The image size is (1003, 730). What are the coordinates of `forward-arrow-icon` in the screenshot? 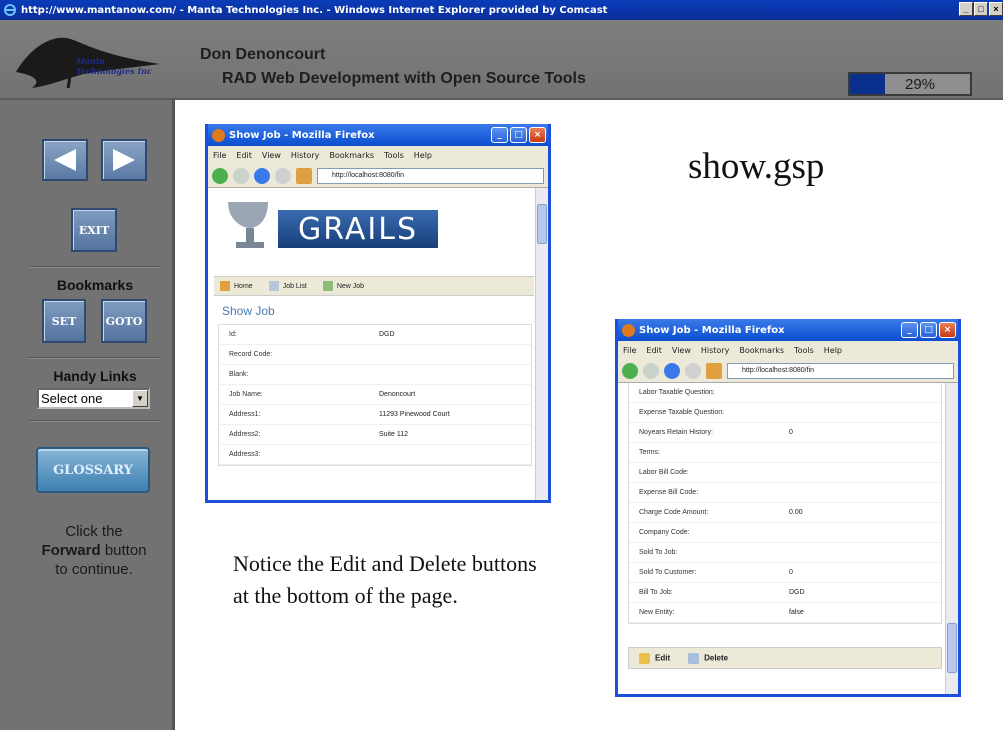 It's located at (124, 160).